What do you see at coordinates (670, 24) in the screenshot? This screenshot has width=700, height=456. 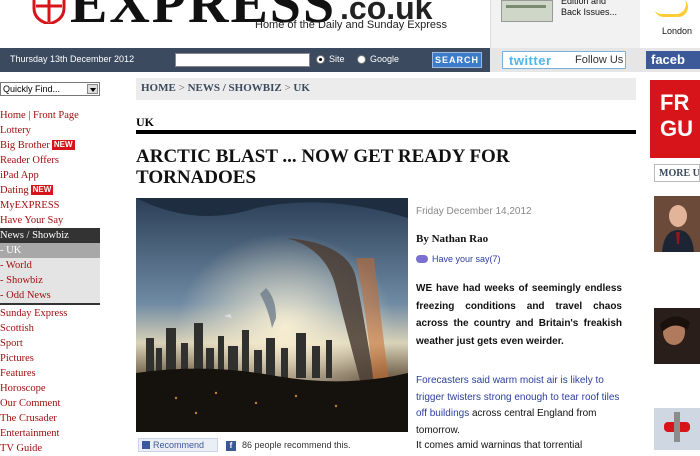 I see `weather-widget: London` at bounding box center [670, 24].